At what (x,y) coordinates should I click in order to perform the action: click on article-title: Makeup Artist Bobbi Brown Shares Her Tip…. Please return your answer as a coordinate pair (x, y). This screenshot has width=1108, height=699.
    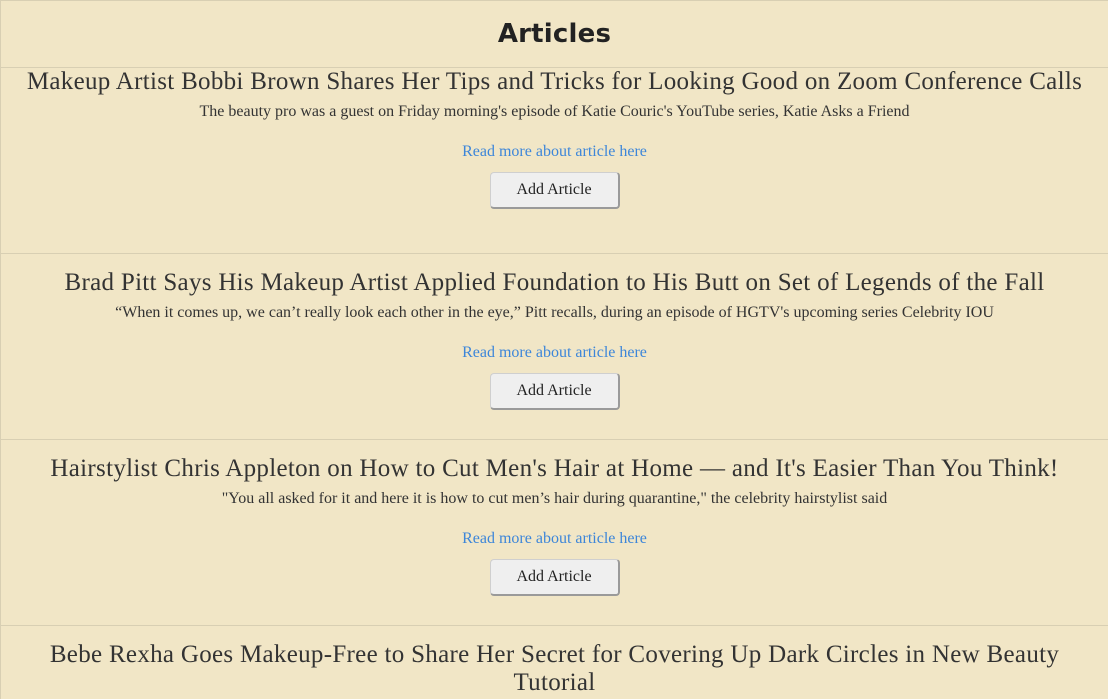
    Looking at the image, I should click on (554, 81).